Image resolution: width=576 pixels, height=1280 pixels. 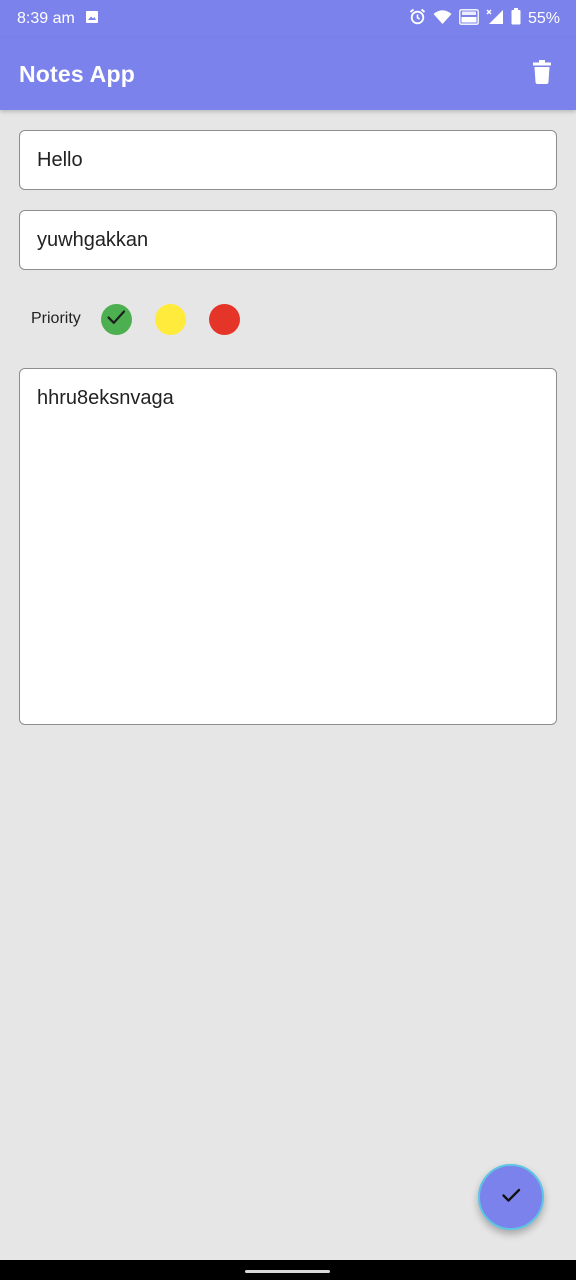 I want to click on status-left: 8:39 am, so click(x=58, y=19).